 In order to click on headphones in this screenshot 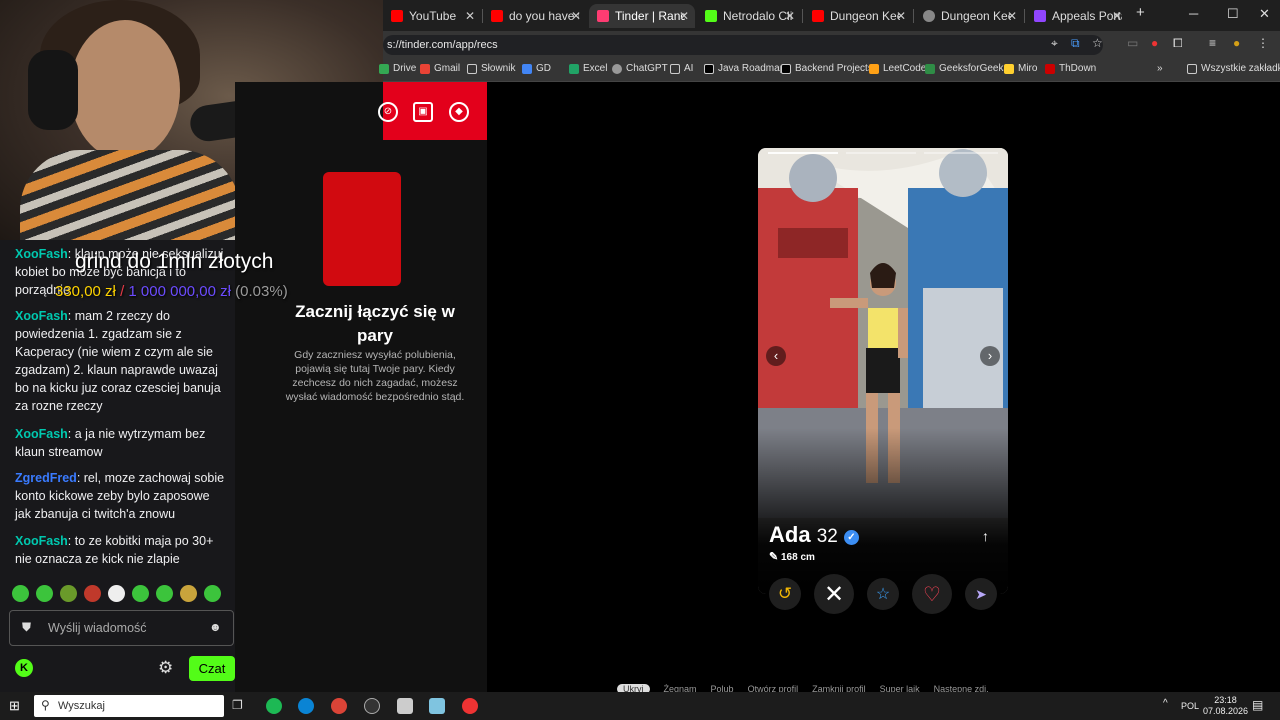, I will do `click(53, 90)`.